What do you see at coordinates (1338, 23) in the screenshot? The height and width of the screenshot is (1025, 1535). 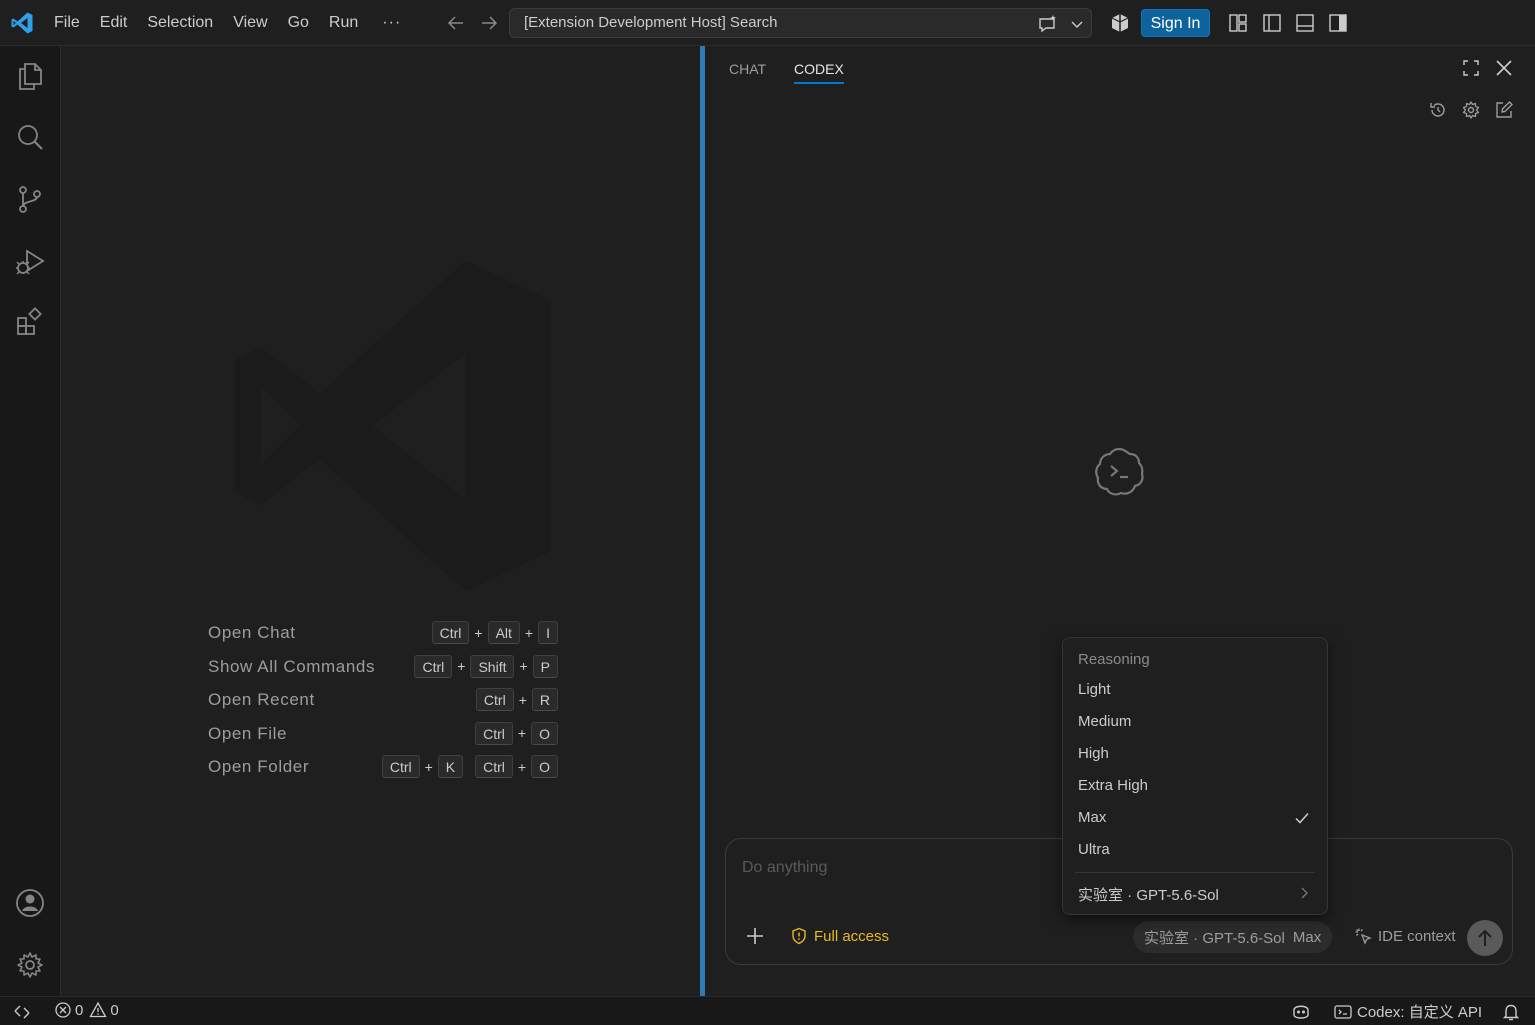 I see `toggle-secondary-sidebar-icon` at bounding box center [1338, 23].